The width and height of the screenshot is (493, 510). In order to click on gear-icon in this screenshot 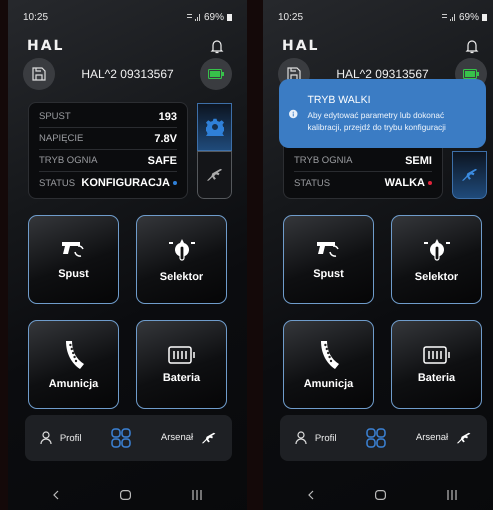, I will do `click(215, 127)`.